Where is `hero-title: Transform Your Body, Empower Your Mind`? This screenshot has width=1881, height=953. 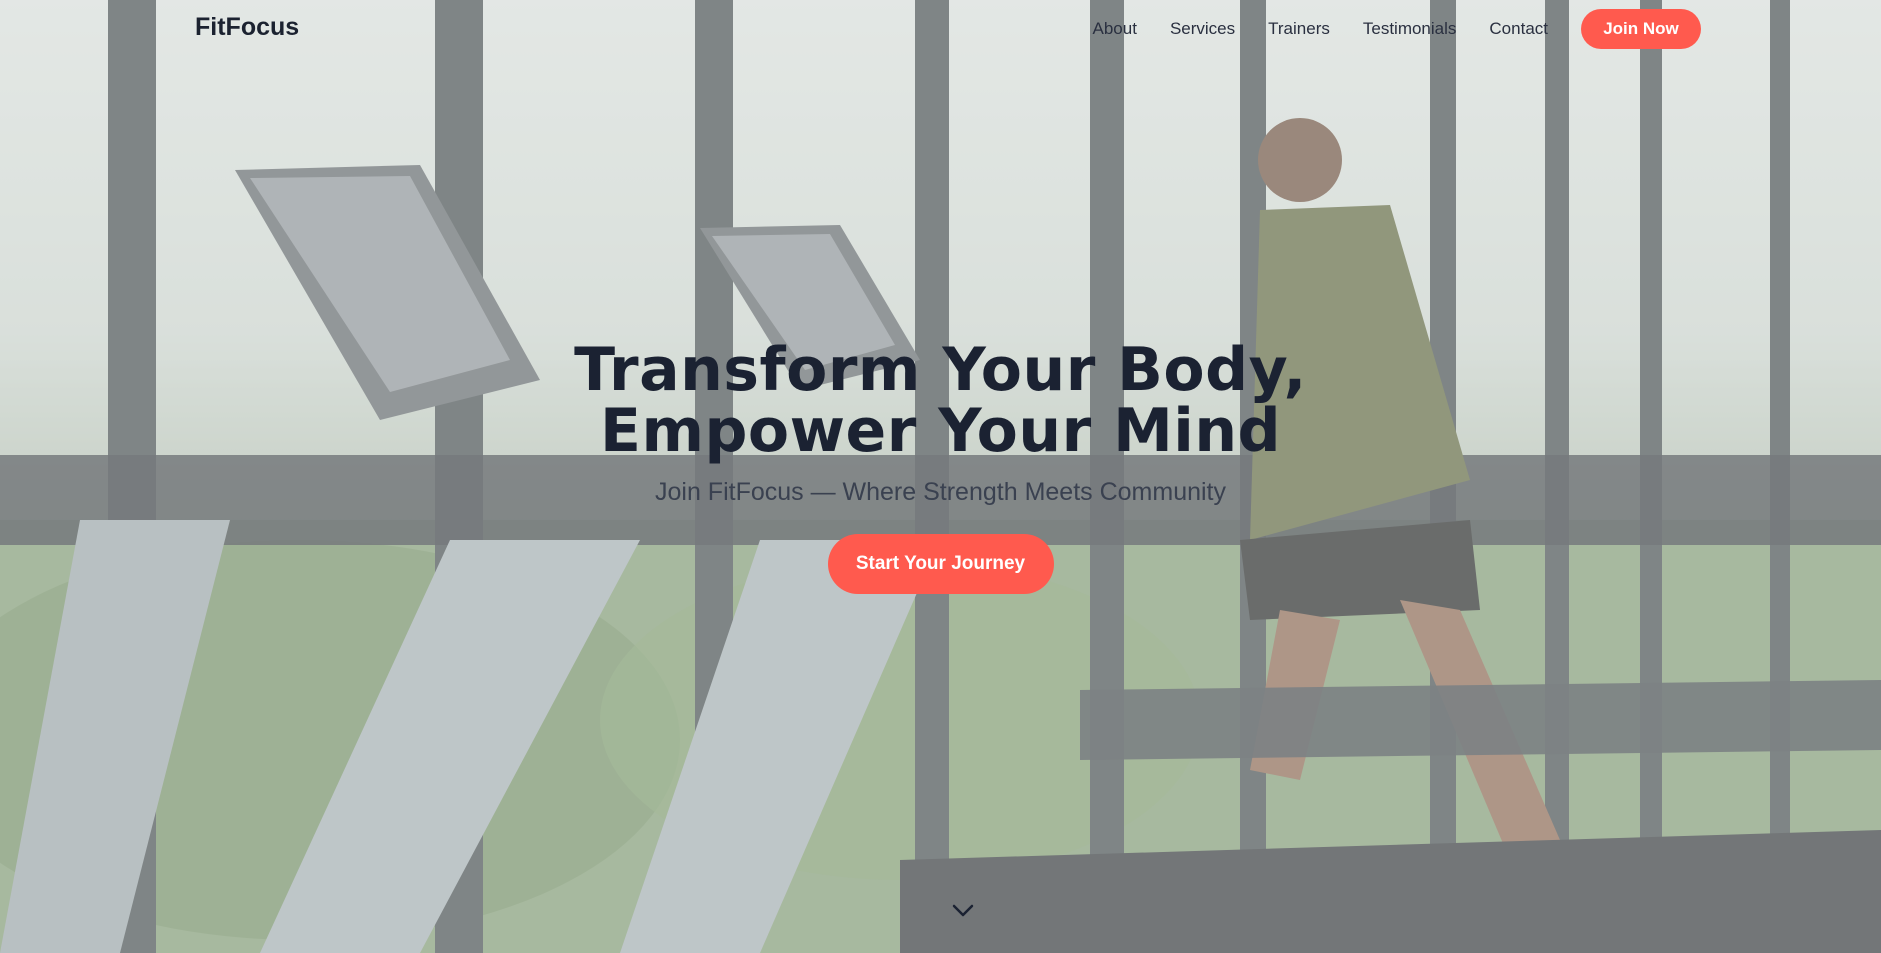 hero-title: Transform Your Body, Empower Your Mind is located at coordinates (940, 401).